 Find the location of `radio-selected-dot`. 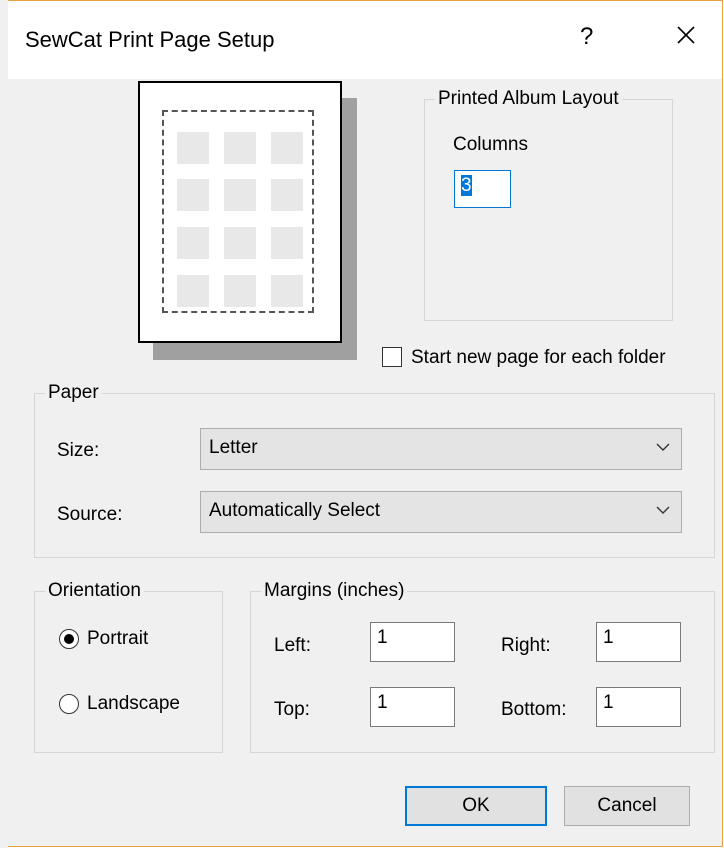

radio-selected-dot is located at coordinates (69, 639).